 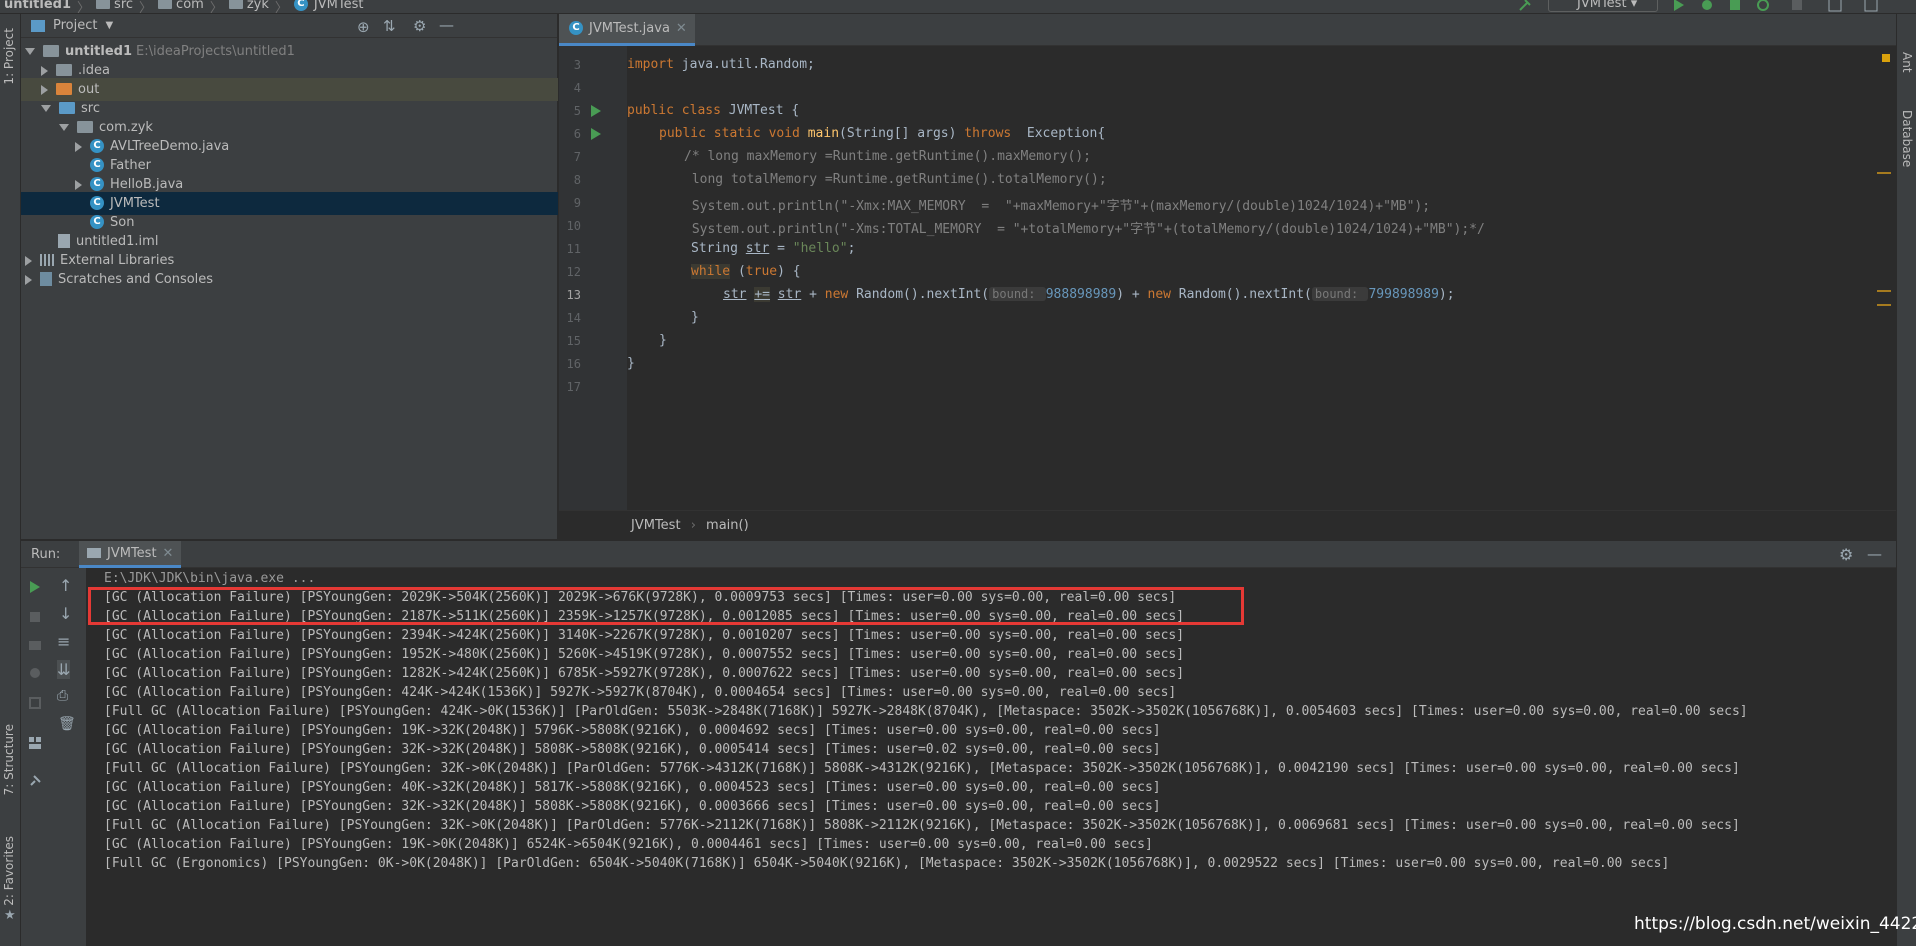 What do you see at coordinates (851, 248) in the screenshot?
I see `token: ;` at bounding box center [851, 248].